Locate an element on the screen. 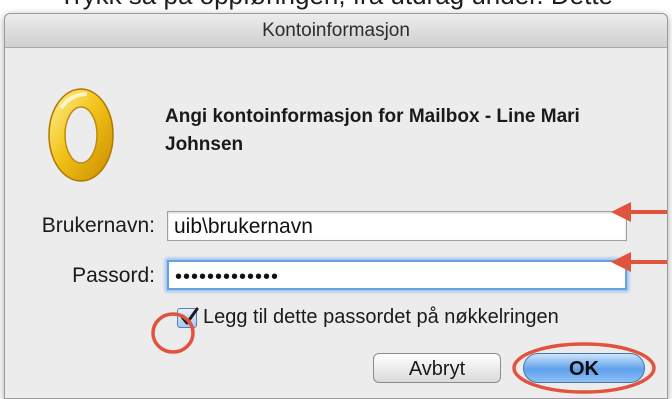 Image resolution: width=672 pixels, height=399 pixels. password-field: ••••••••••••• is located at coordinates (397, 275).